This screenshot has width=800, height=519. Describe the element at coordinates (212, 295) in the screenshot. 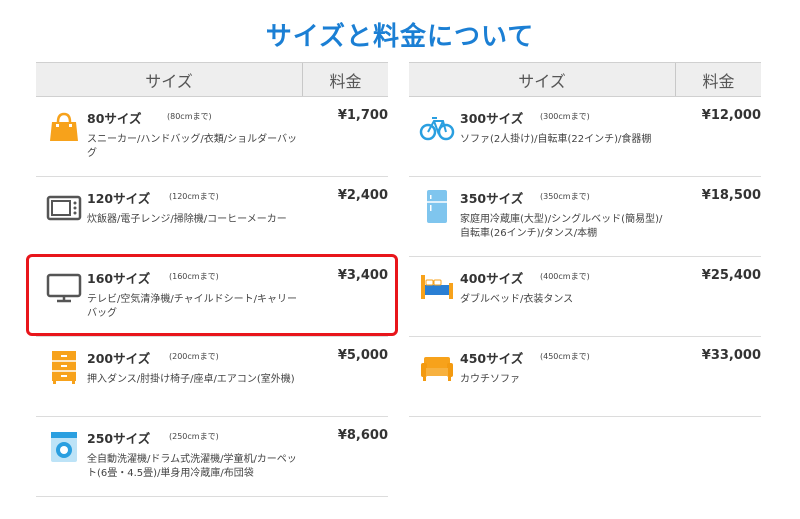

I see `highlight-box` at that location.